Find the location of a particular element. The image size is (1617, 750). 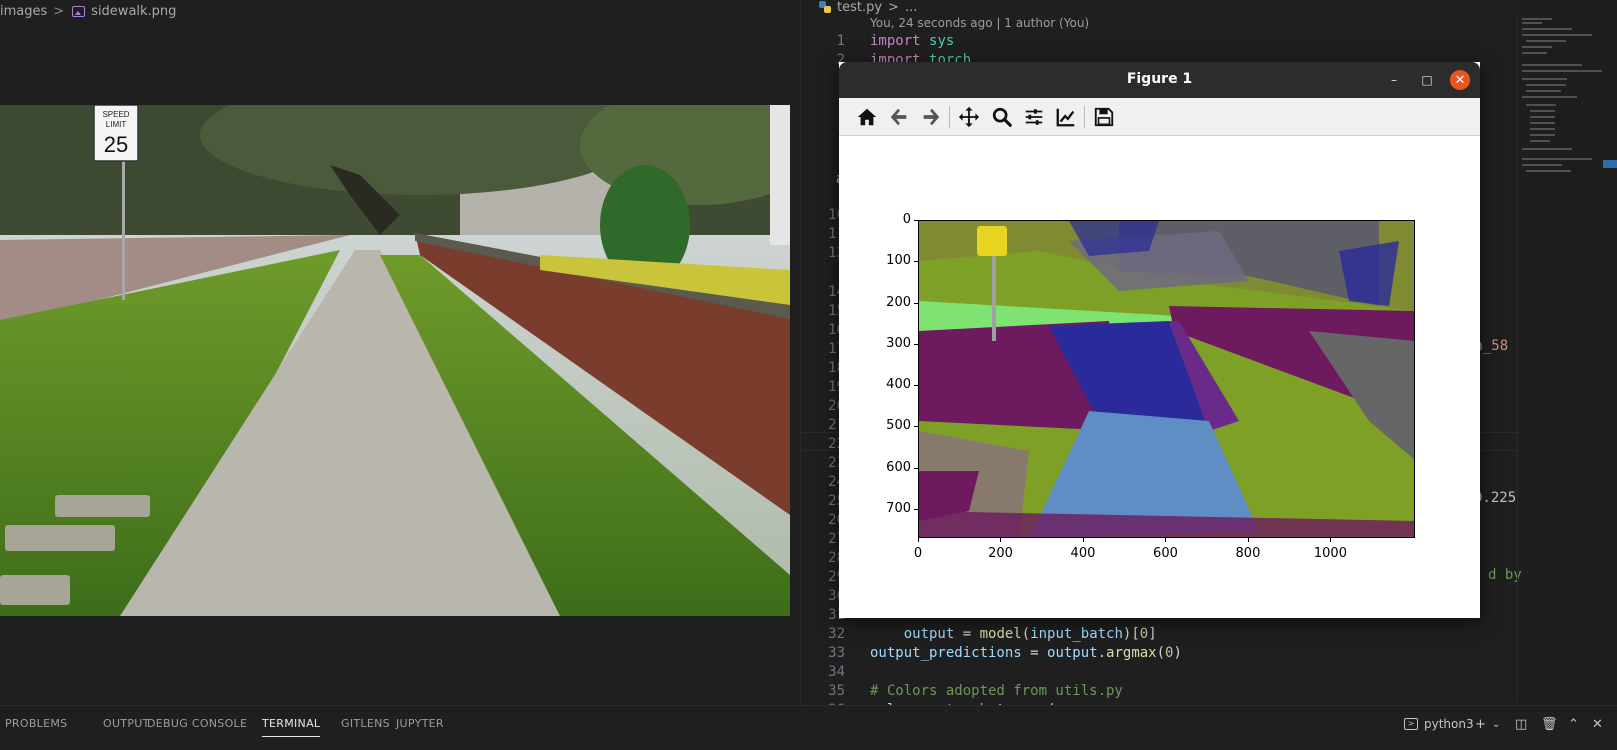

code-token: argmax is located at coordinates (1131, 653).